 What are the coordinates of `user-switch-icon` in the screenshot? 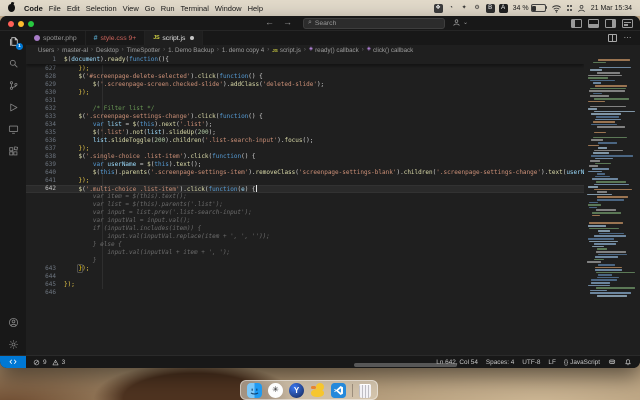 It's located at (581, 8).